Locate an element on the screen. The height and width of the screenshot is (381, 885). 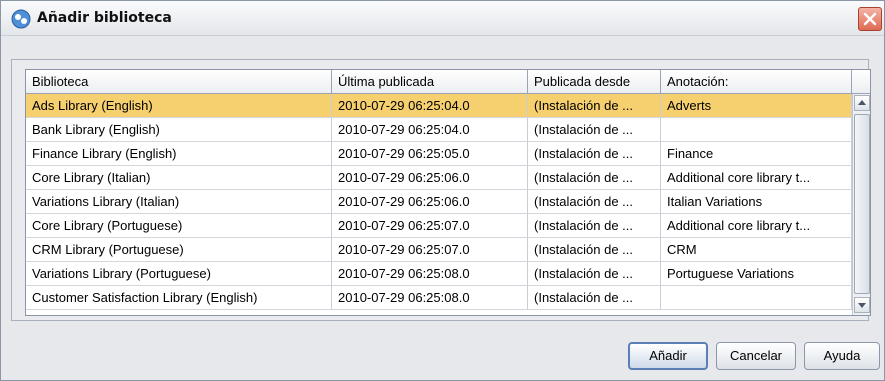
scroll-up-button is located at coordinates (862, 103).